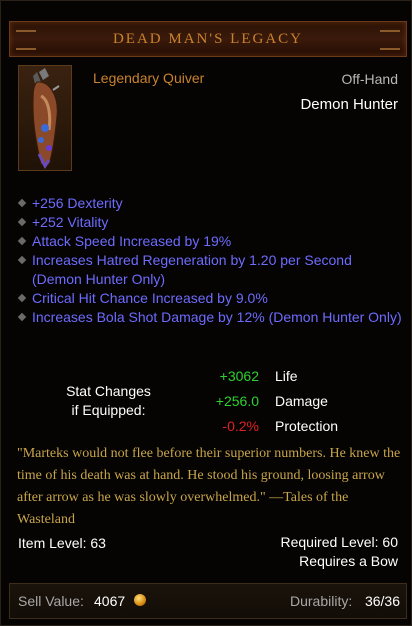 The image size is (412, 626). What do you see at coordinates (132, 241) in the screenshot?
I see `affix-text: Attack Speed Increased by 19%` at bounding box center [132, 241].